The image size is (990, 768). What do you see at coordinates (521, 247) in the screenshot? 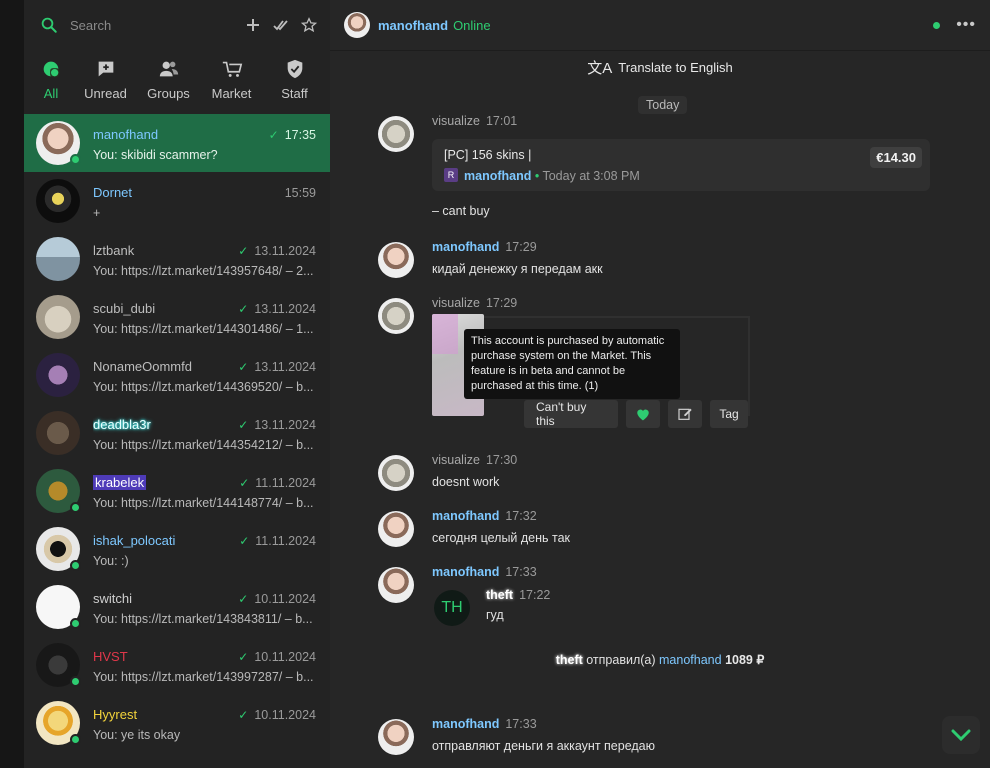
I see `message-time: 17:29` at bounding box center [521, 247].